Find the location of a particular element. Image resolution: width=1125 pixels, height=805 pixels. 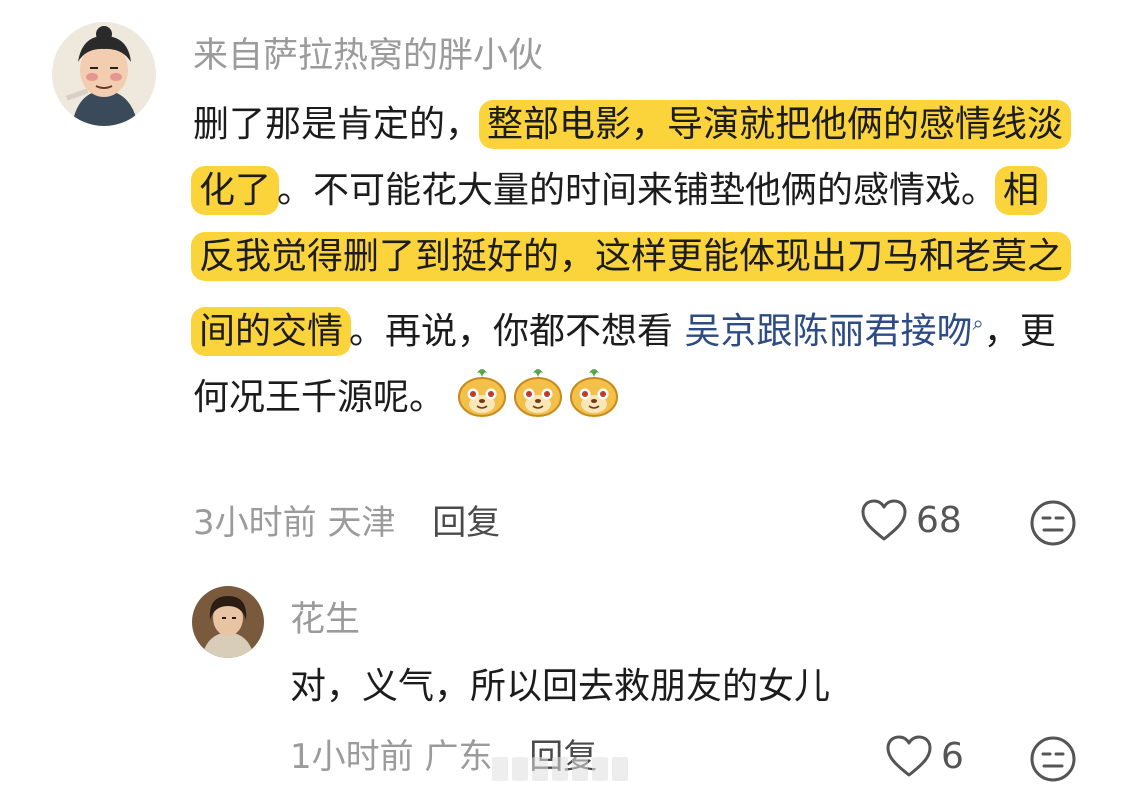

like-button: 6 is located at coordinates (924, 756).